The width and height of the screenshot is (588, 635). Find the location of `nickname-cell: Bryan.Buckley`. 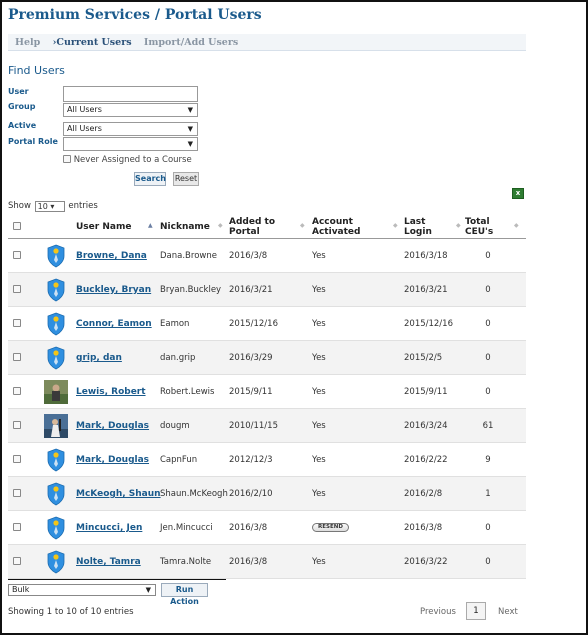

nickname-cell: Bryan.Buckley is located at coordinates (191, 290).